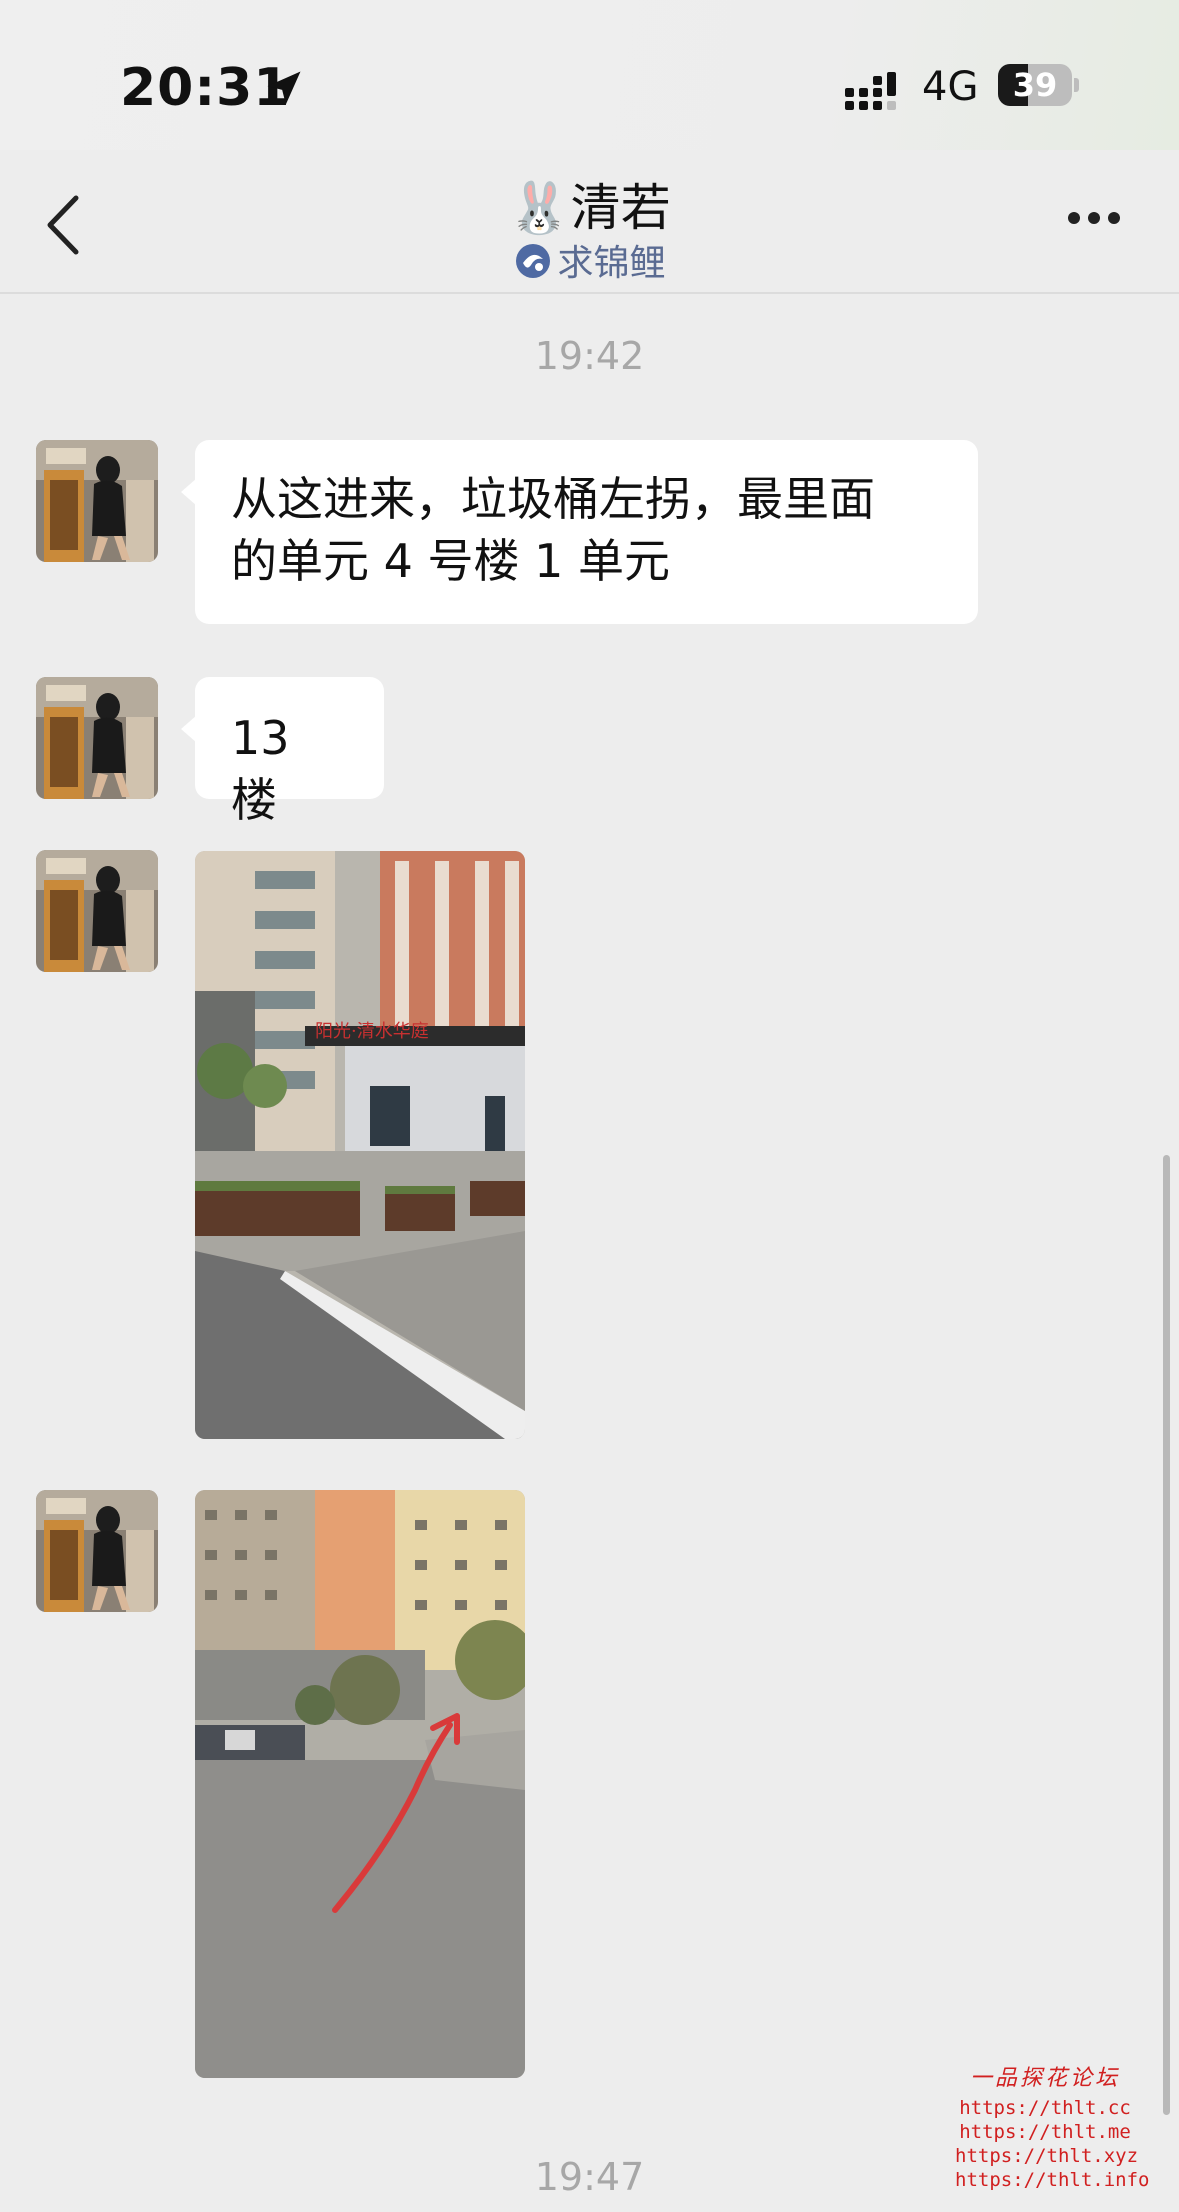 This screenshot has width=1179, height=2212. I want to click on chat-header: 🐰清若 求锦鲤, so click(589, 222).